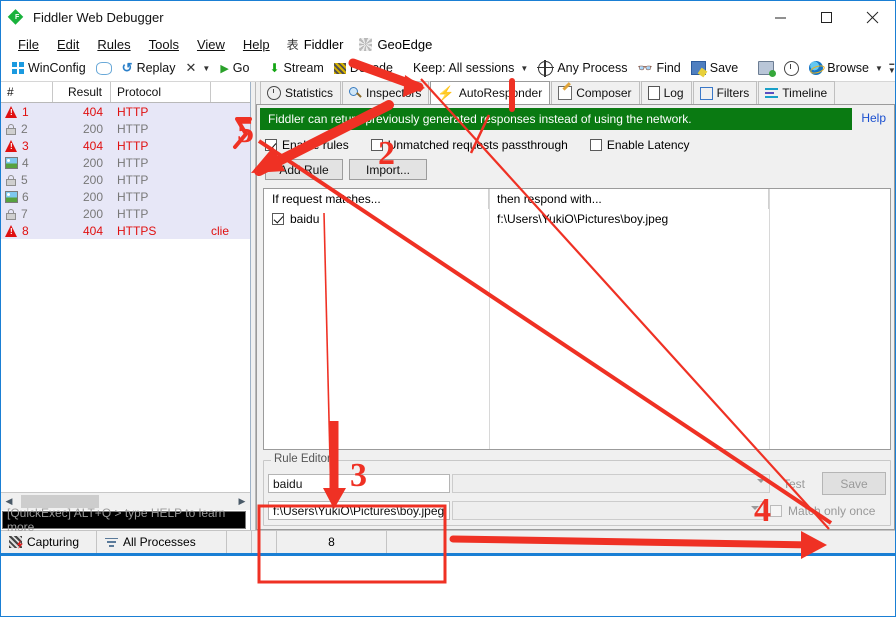 This screenshot has width=896, height=618. I want to click on enable-rules-checkbox: Enable rules, so click(307, 145).